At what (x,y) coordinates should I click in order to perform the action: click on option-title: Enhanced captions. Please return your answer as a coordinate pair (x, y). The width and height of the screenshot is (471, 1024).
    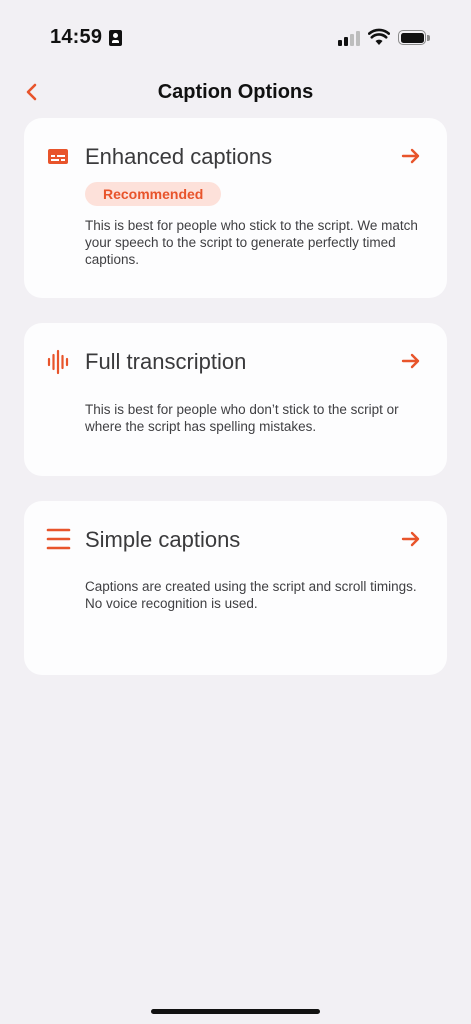
    Looking at the image, I should click on (179, 156).